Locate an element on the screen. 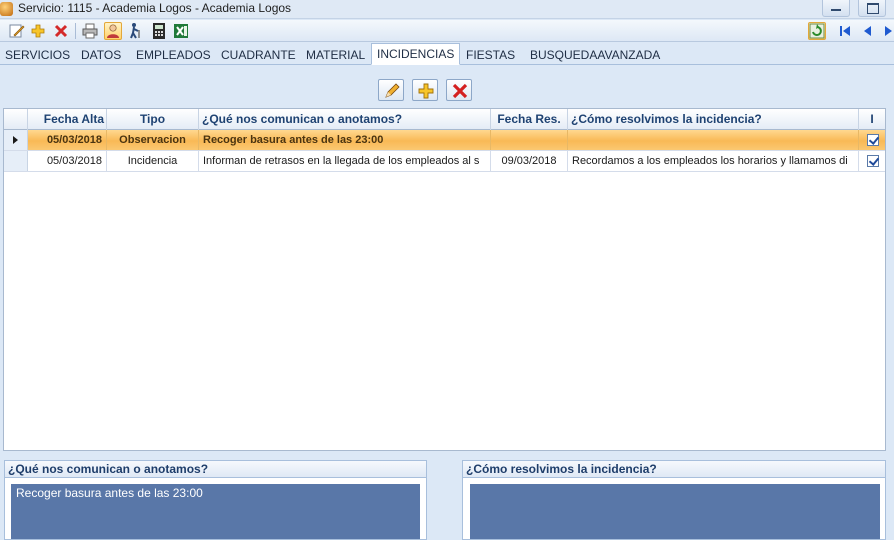 The image size is (894, 540). edit-icon is located at coordinates (17, 31).